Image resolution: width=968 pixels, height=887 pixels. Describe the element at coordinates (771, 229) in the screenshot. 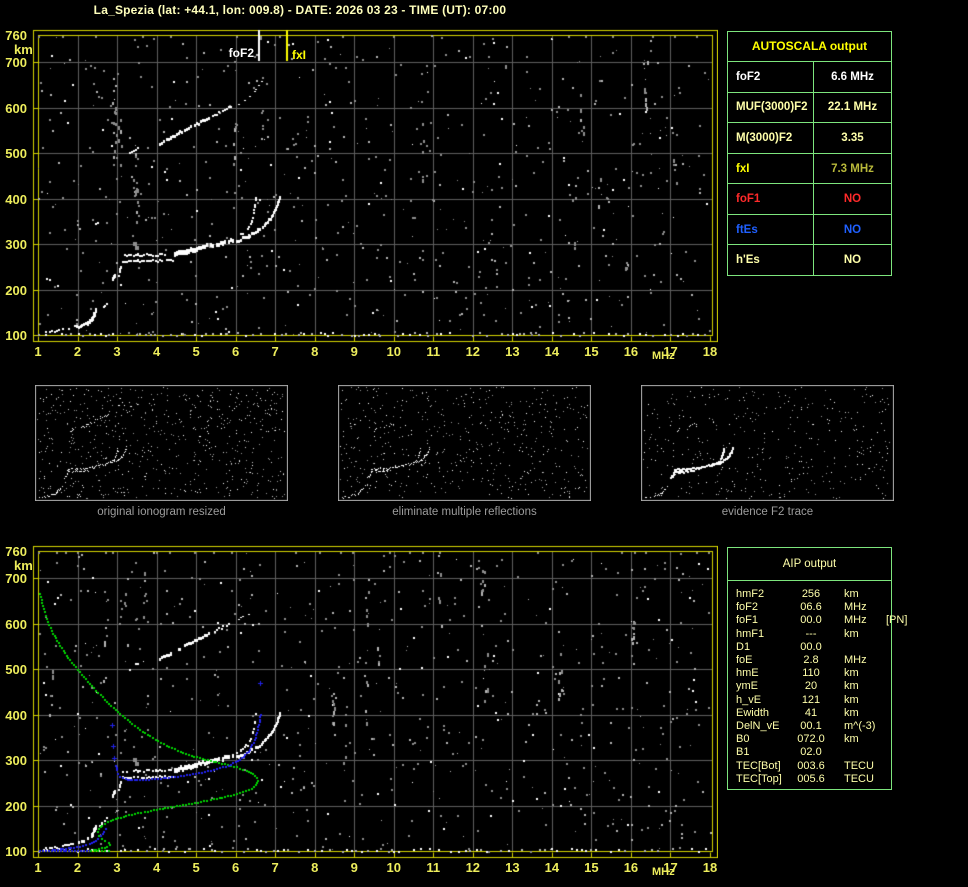

I see `autoscala-param-label: ftEs` at that location.